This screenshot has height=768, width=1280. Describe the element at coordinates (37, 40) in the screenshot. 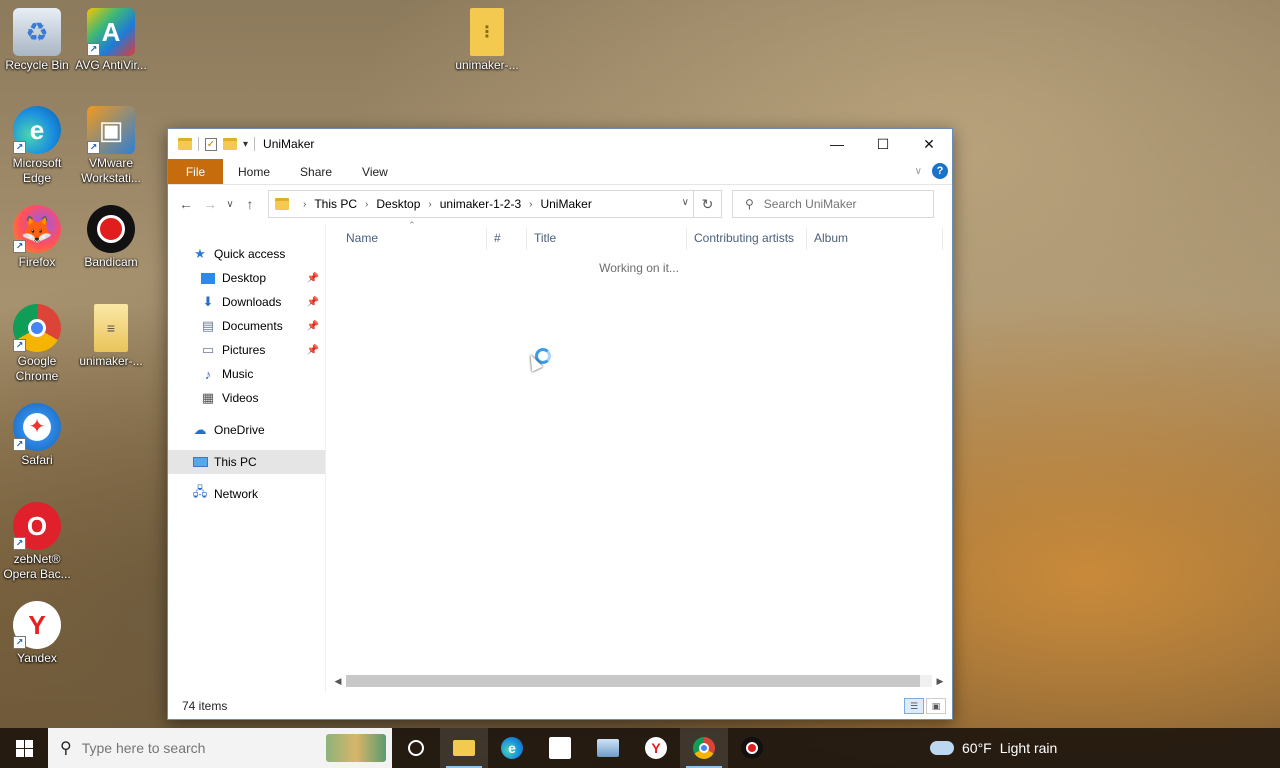

I see `desktop-icon-recycle-bin: ♻ Recycle Bin` at that location.